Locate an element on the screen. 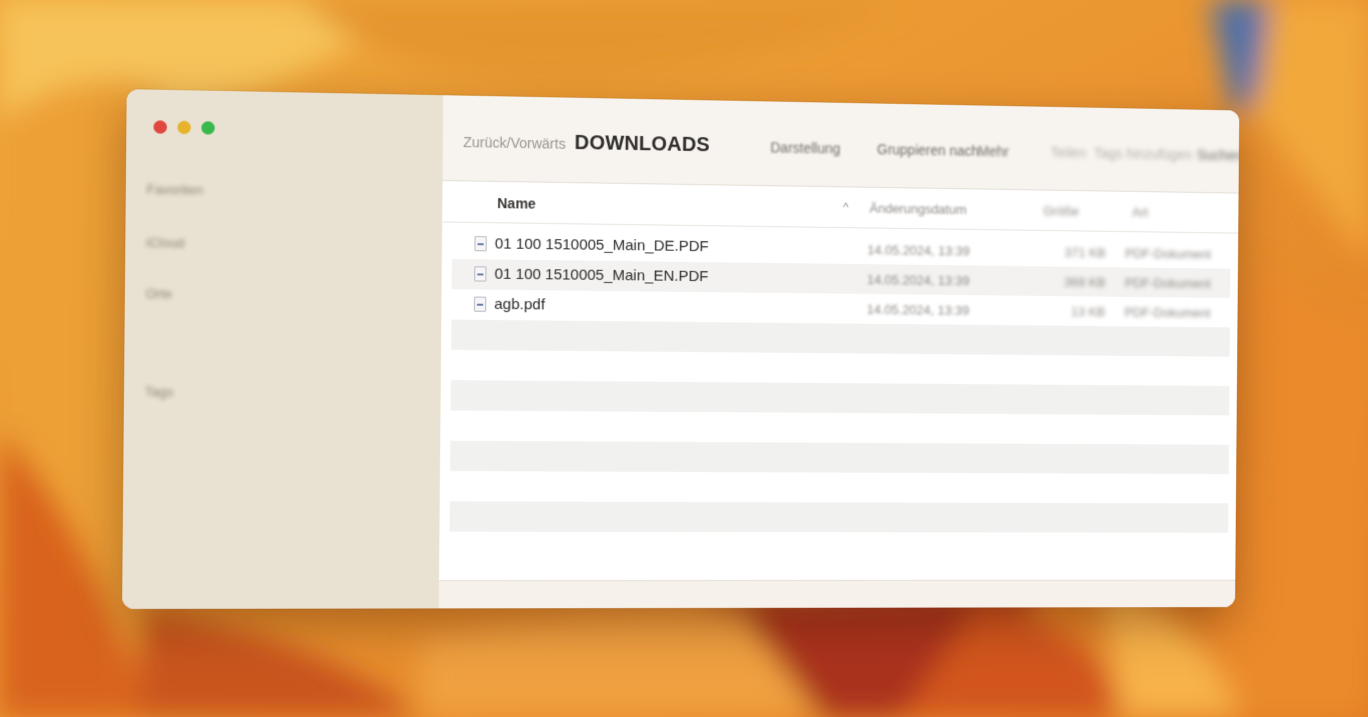 The image size is (1368, 717). status-bar is located at coordinates (837, 594).